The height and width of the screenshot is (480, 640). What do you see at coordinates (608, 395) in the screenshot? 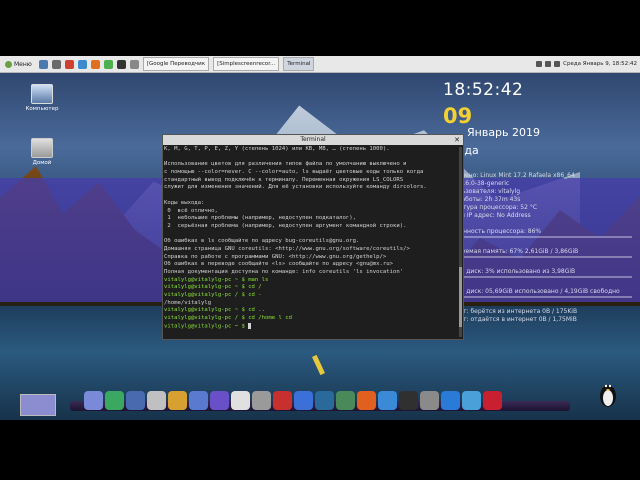
I see `tux-icon` at bounding box center [608, 395].